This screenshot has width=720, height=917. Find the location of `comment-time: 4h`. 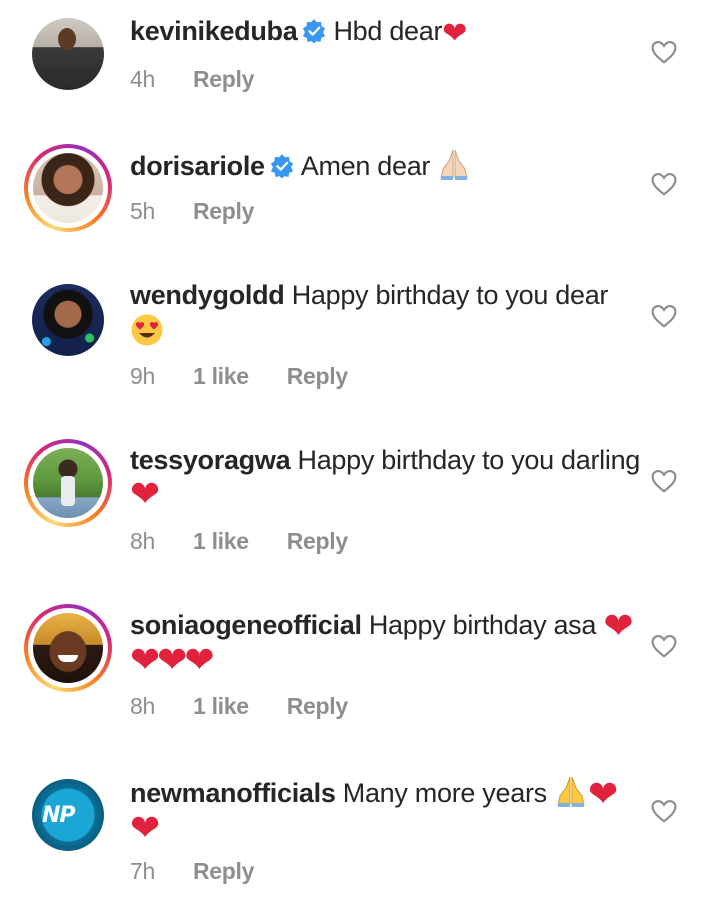

comment-time: 4h is located at coordinates (142, 79).